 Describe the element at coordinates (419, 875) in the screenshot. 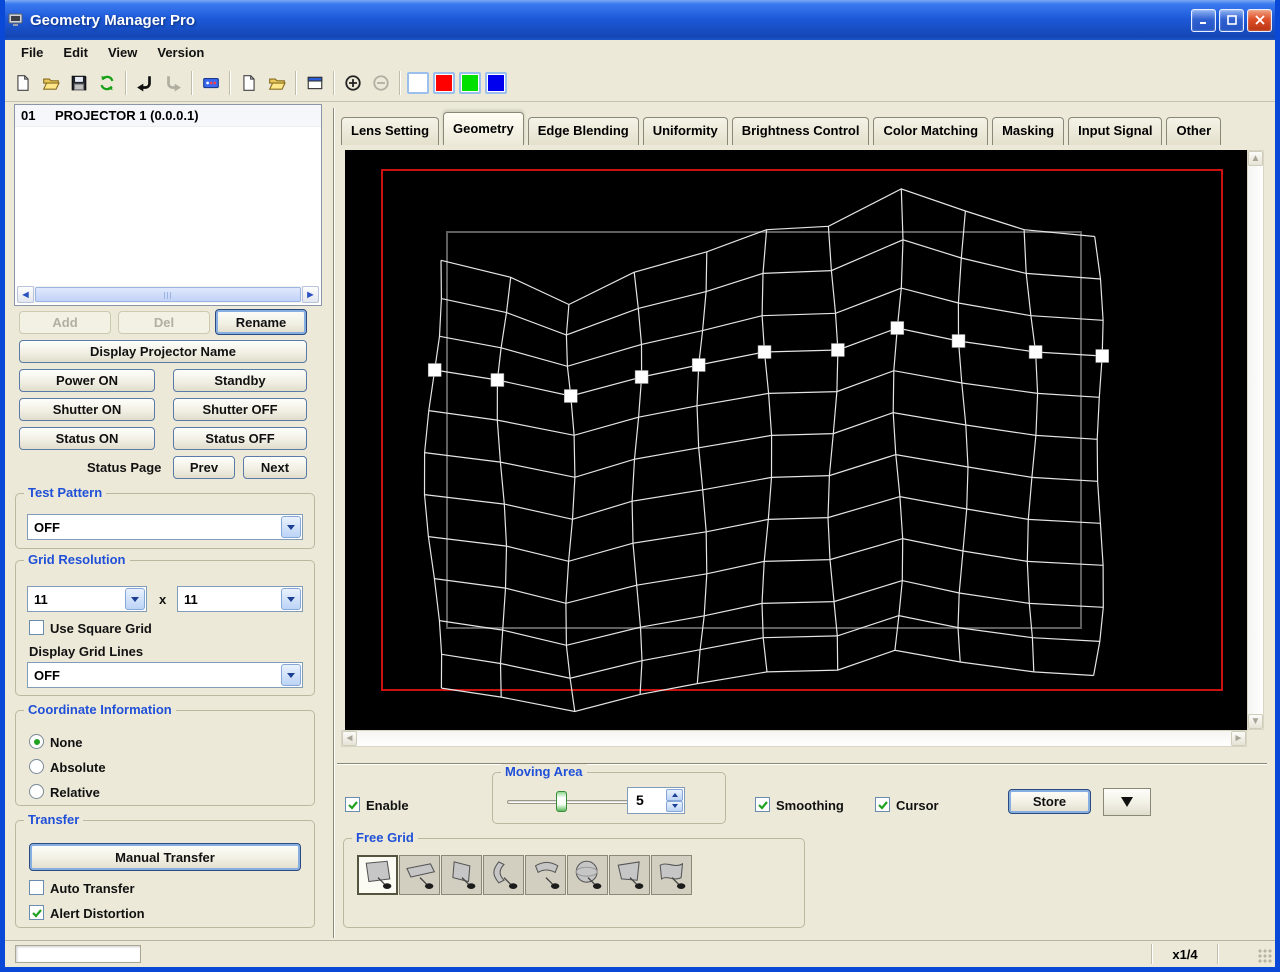

I see `free-grid-tilted-screen-button` at that location.